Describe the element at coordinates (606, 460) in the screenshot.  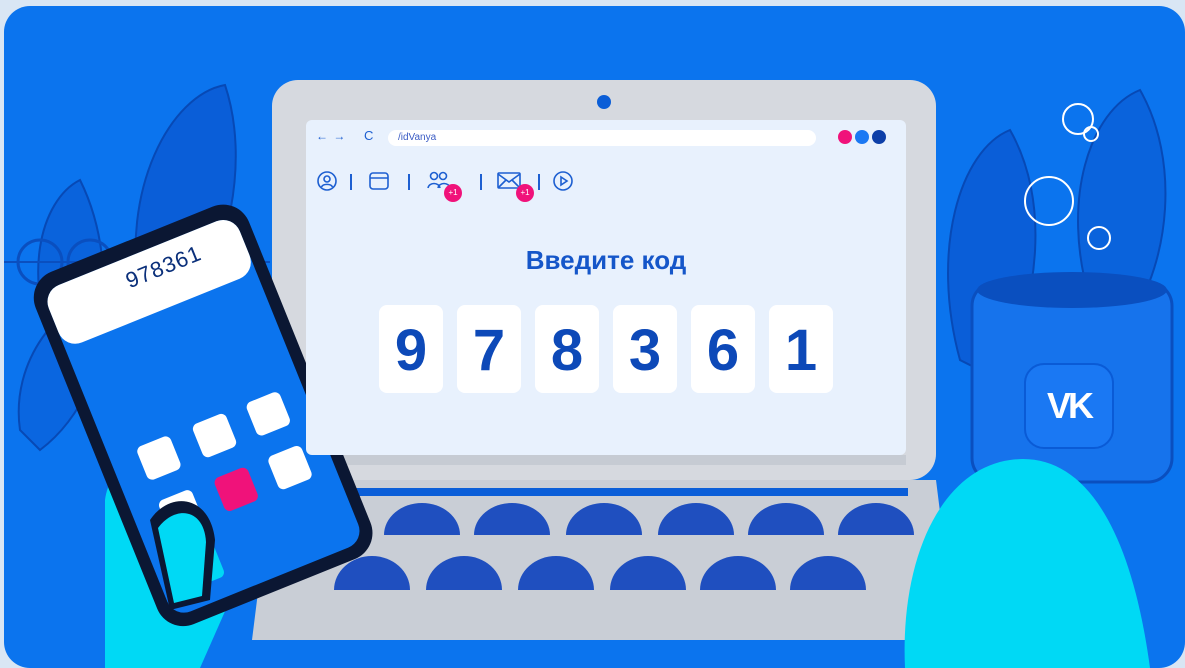
I see `screen-bezel-bottom` at that location.